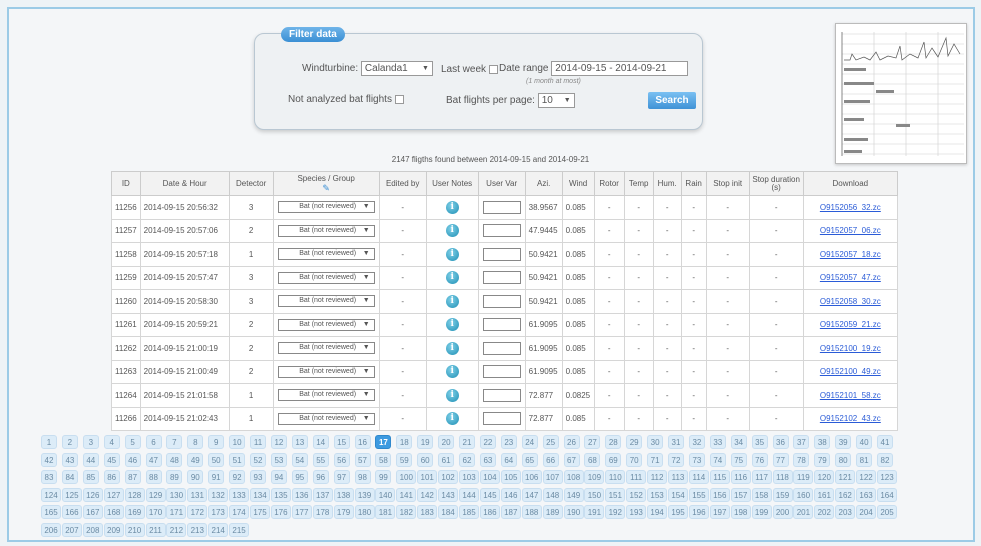 This screenshot has height=546, width=981. I want to click on page-link: 2, so click(69, 442).